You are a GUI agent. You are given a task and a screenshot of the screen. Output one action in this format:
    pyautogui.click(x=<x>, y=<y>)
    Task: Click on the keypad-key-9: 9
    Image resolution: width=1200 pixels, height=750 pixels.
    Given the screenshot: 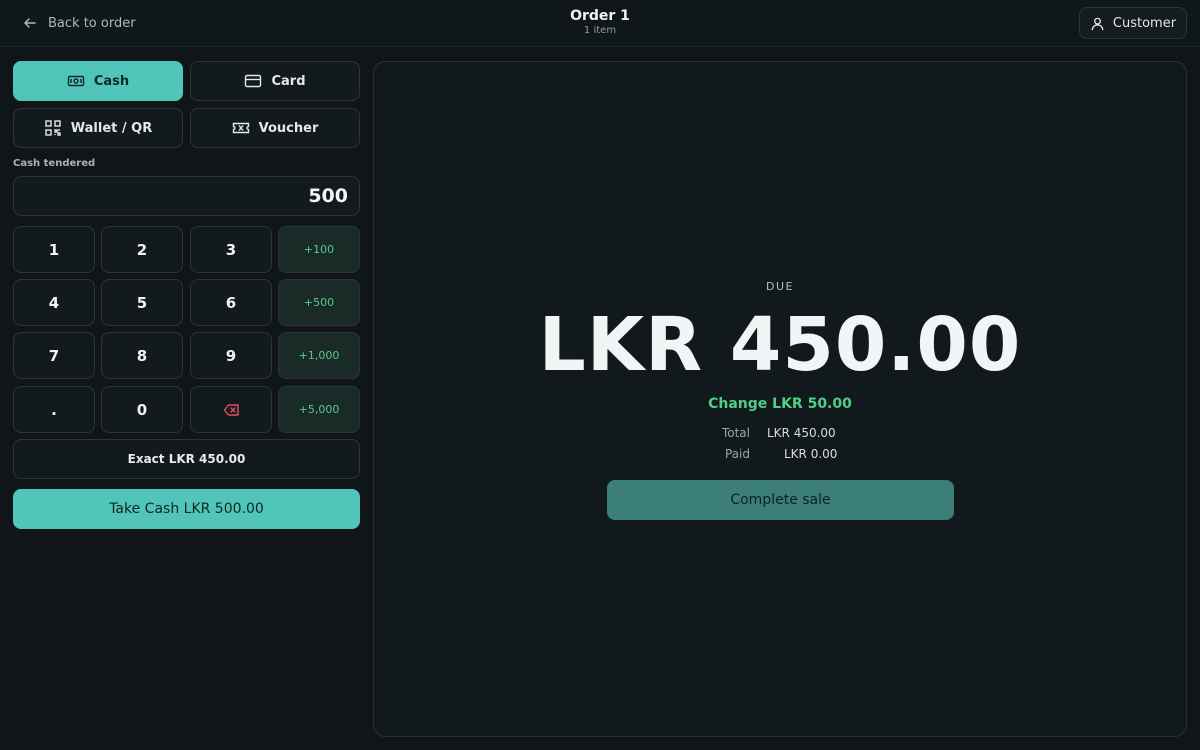 What is the action you would take?
    pyautogui.click(x=231, y=355)
    